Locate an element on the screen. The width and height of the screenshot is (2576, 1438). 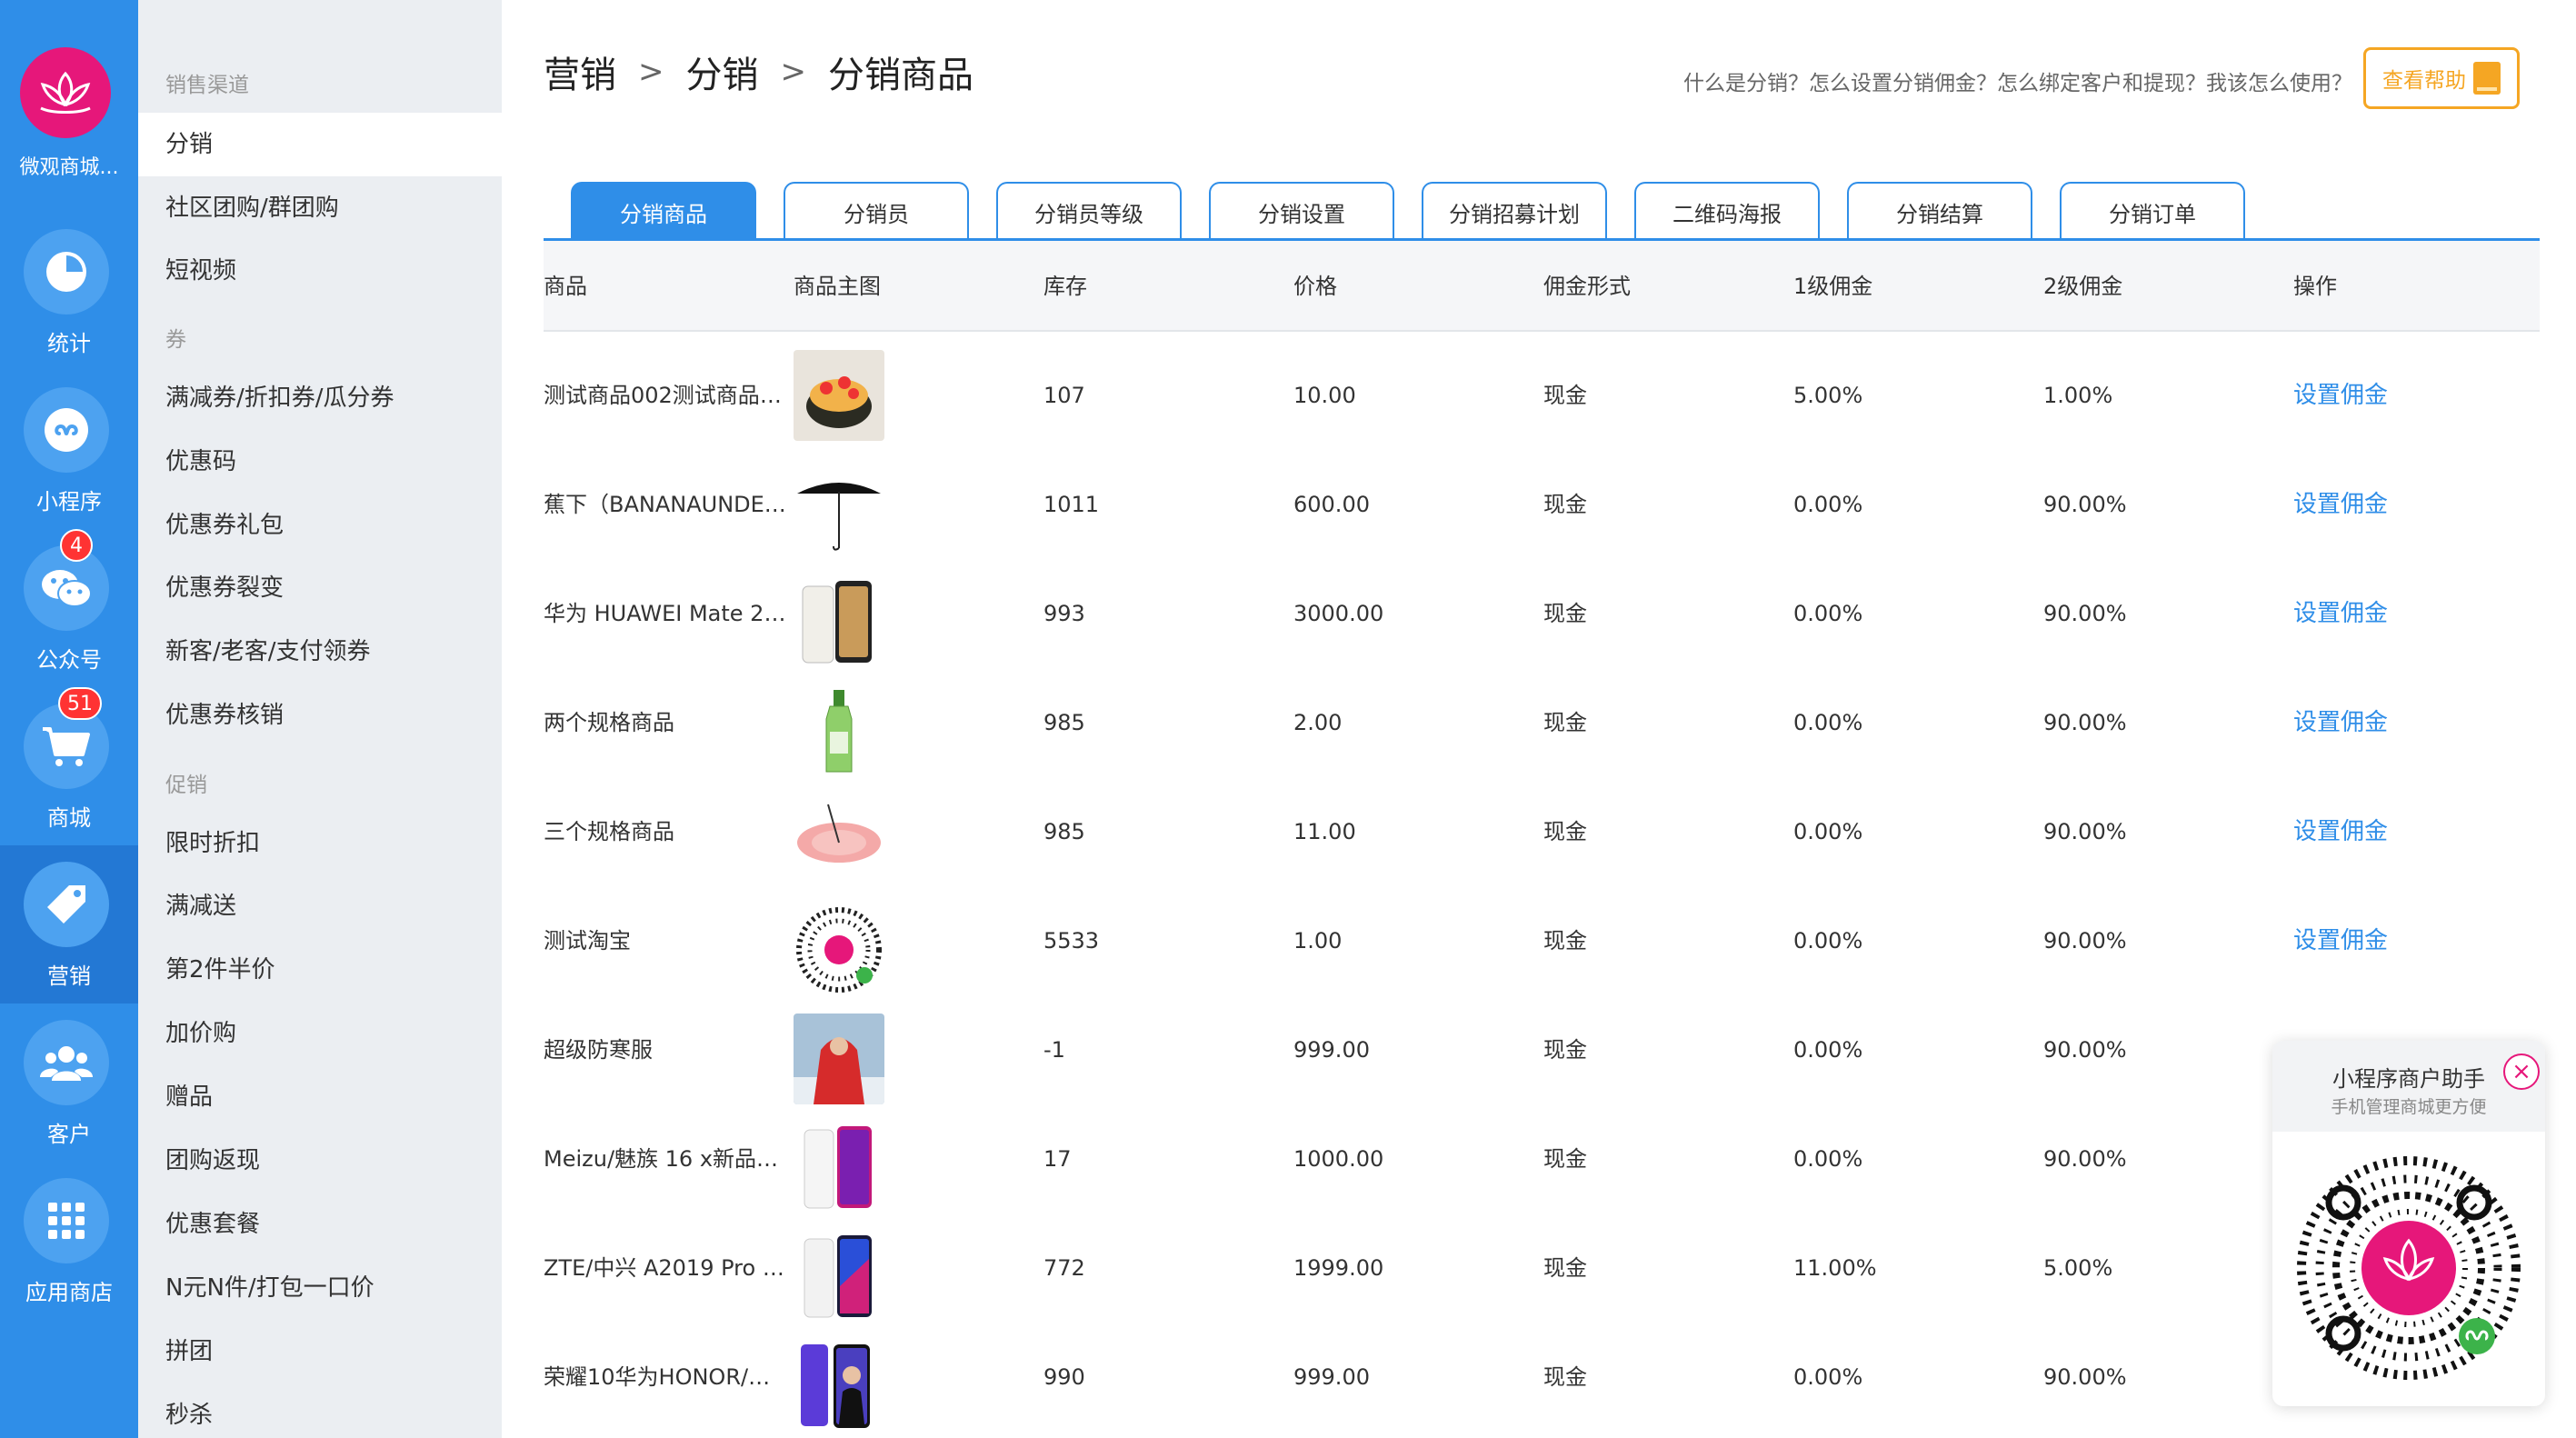
mini-program-icon is located at coordinates (66, 430).